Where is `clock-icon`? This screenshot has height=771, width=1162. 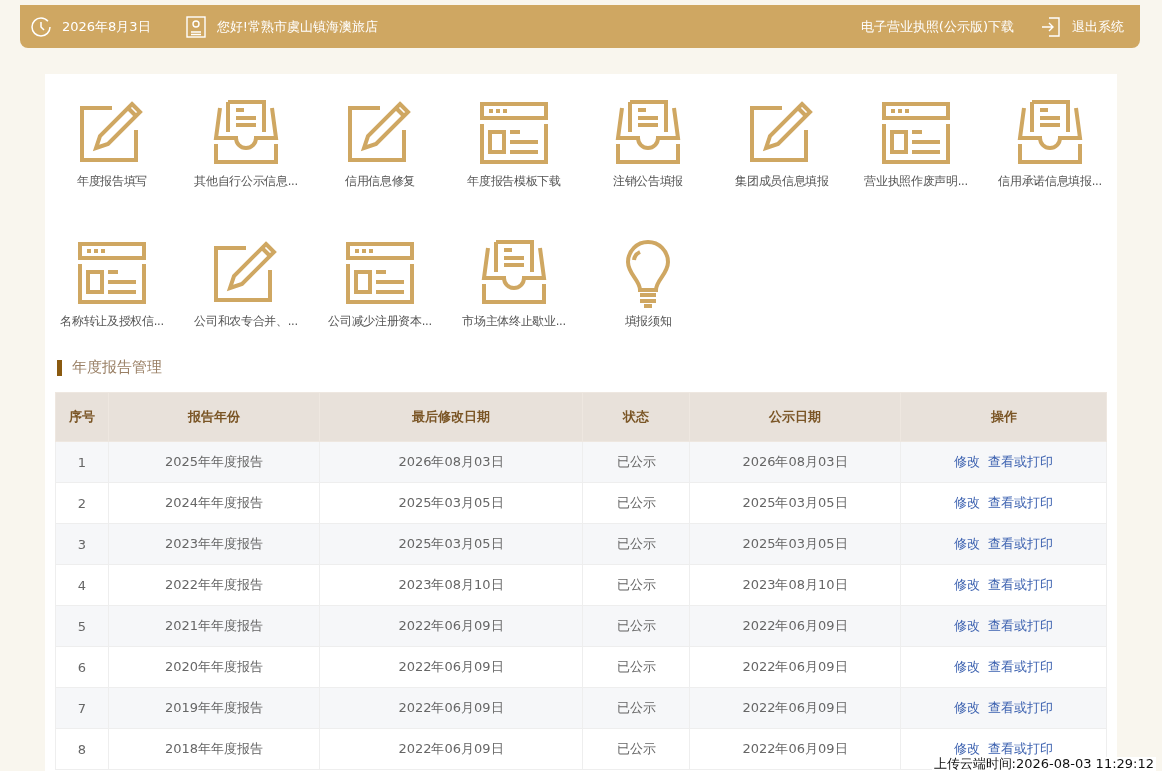
clock-icon is located at coordinates (41, 26).